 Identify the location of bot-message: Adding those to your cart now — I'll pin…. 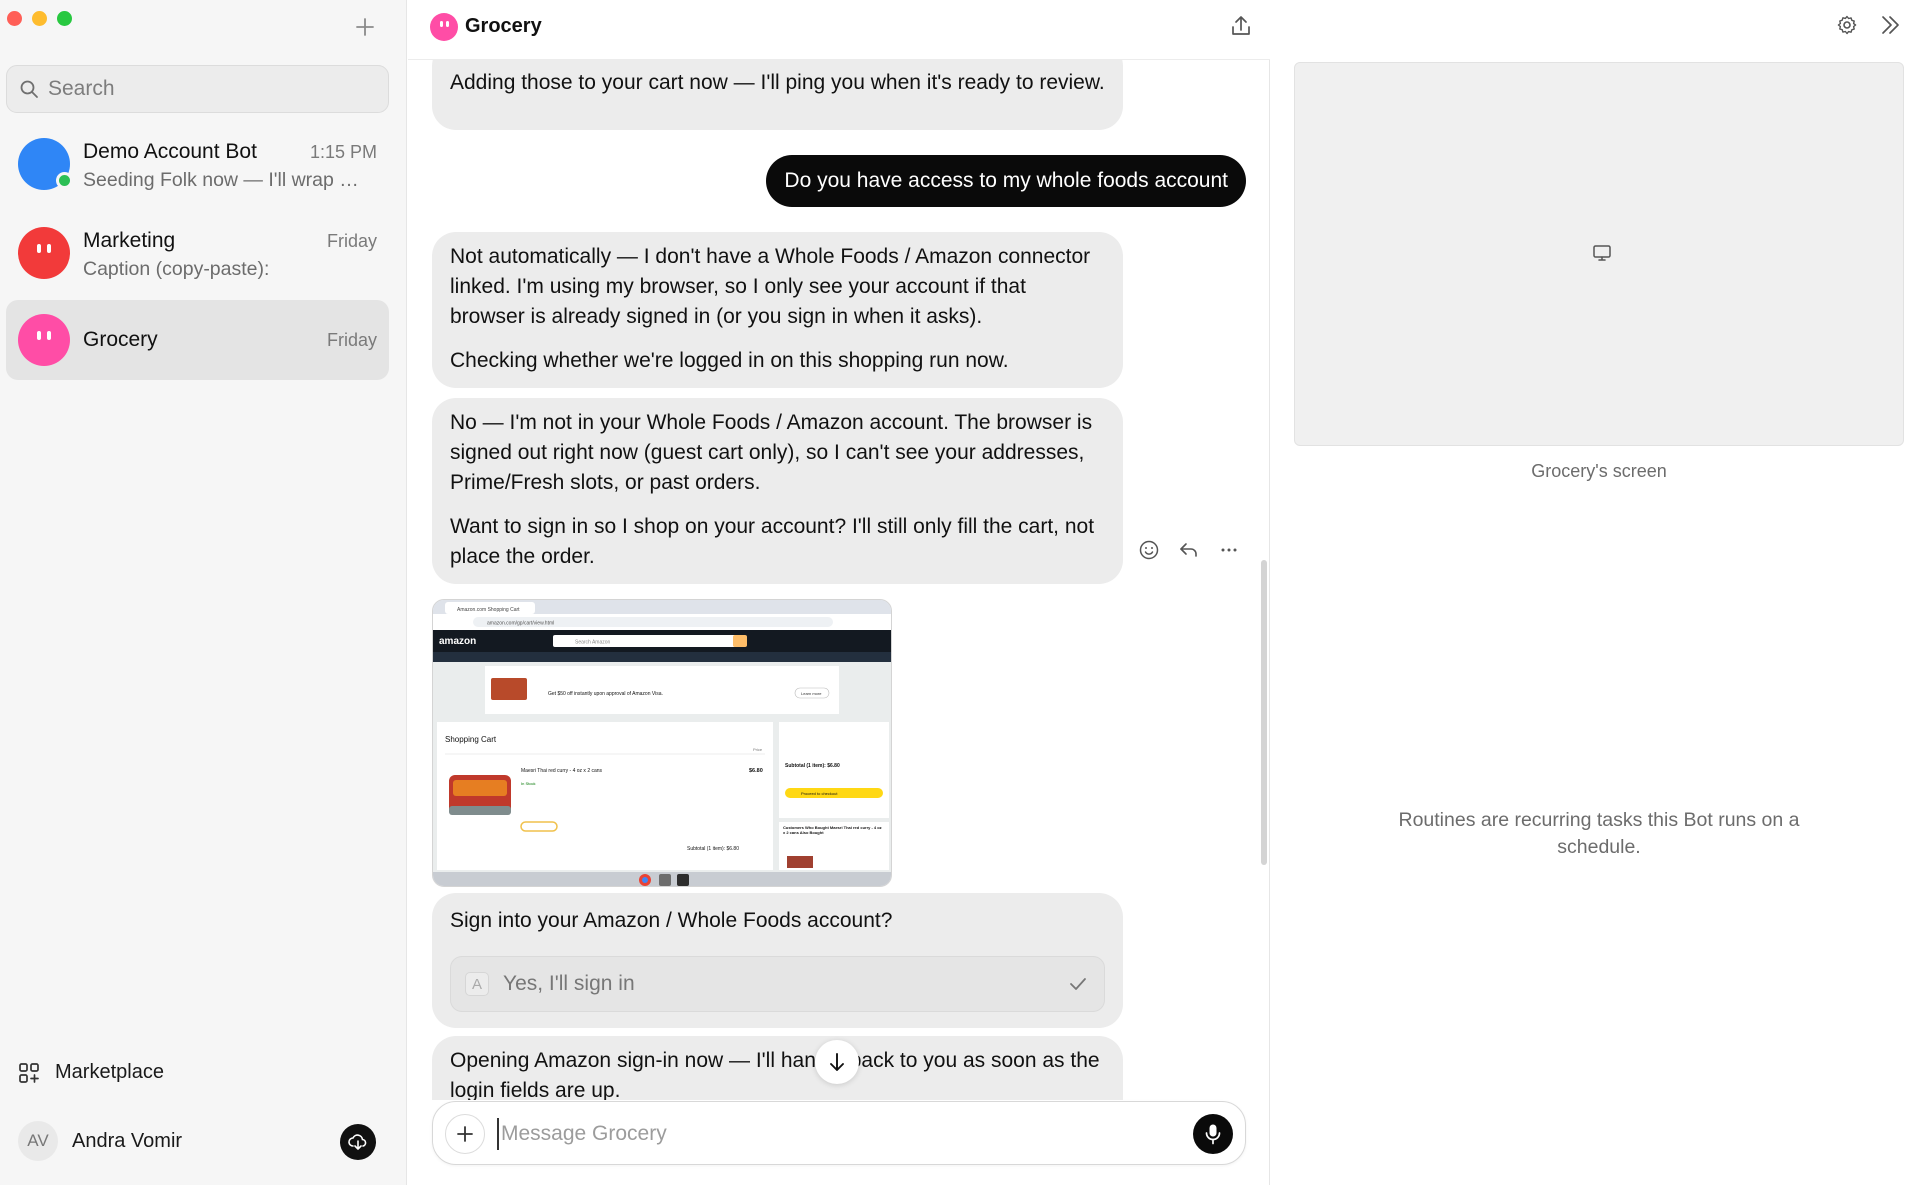
(777, 95).